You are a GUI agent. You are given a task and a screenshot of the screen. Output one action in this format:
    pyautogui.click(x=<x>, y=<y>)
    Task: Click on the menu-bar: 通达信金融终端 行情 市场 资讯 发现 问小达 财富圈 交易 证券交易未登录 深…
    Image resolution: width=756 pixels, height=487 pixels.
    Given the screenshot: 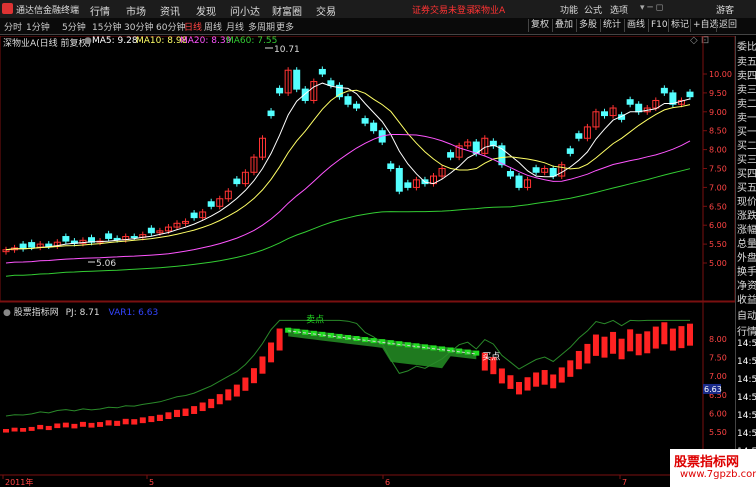 What is the action you would take?
    pyautogui.click(x=378, y=9)
    